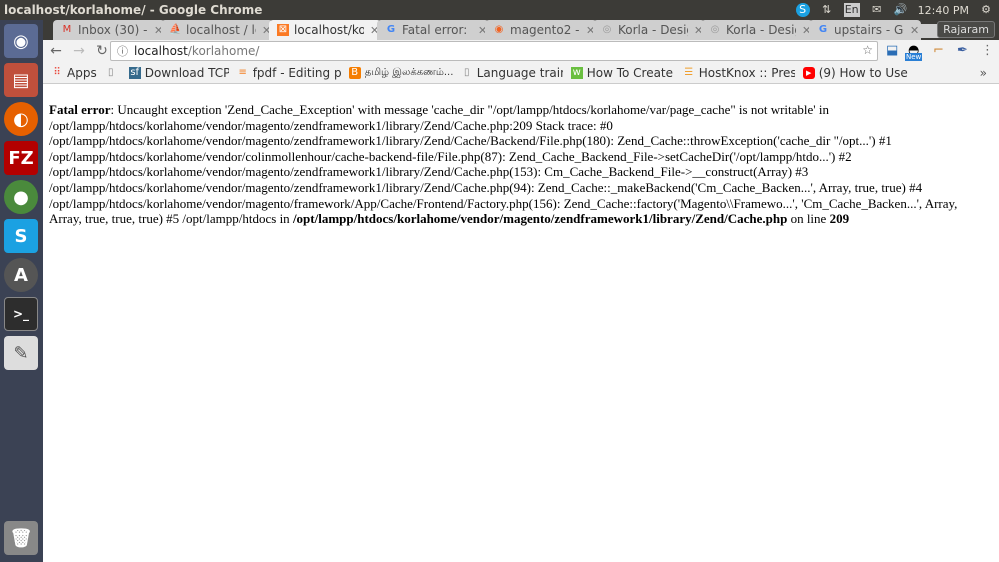 This screenshot has height=562, width=999. What do you see at coordinates (983, 73) in the screenshot?
I see `more-bookmarks-icon: »` at bounding box center [983, 73].